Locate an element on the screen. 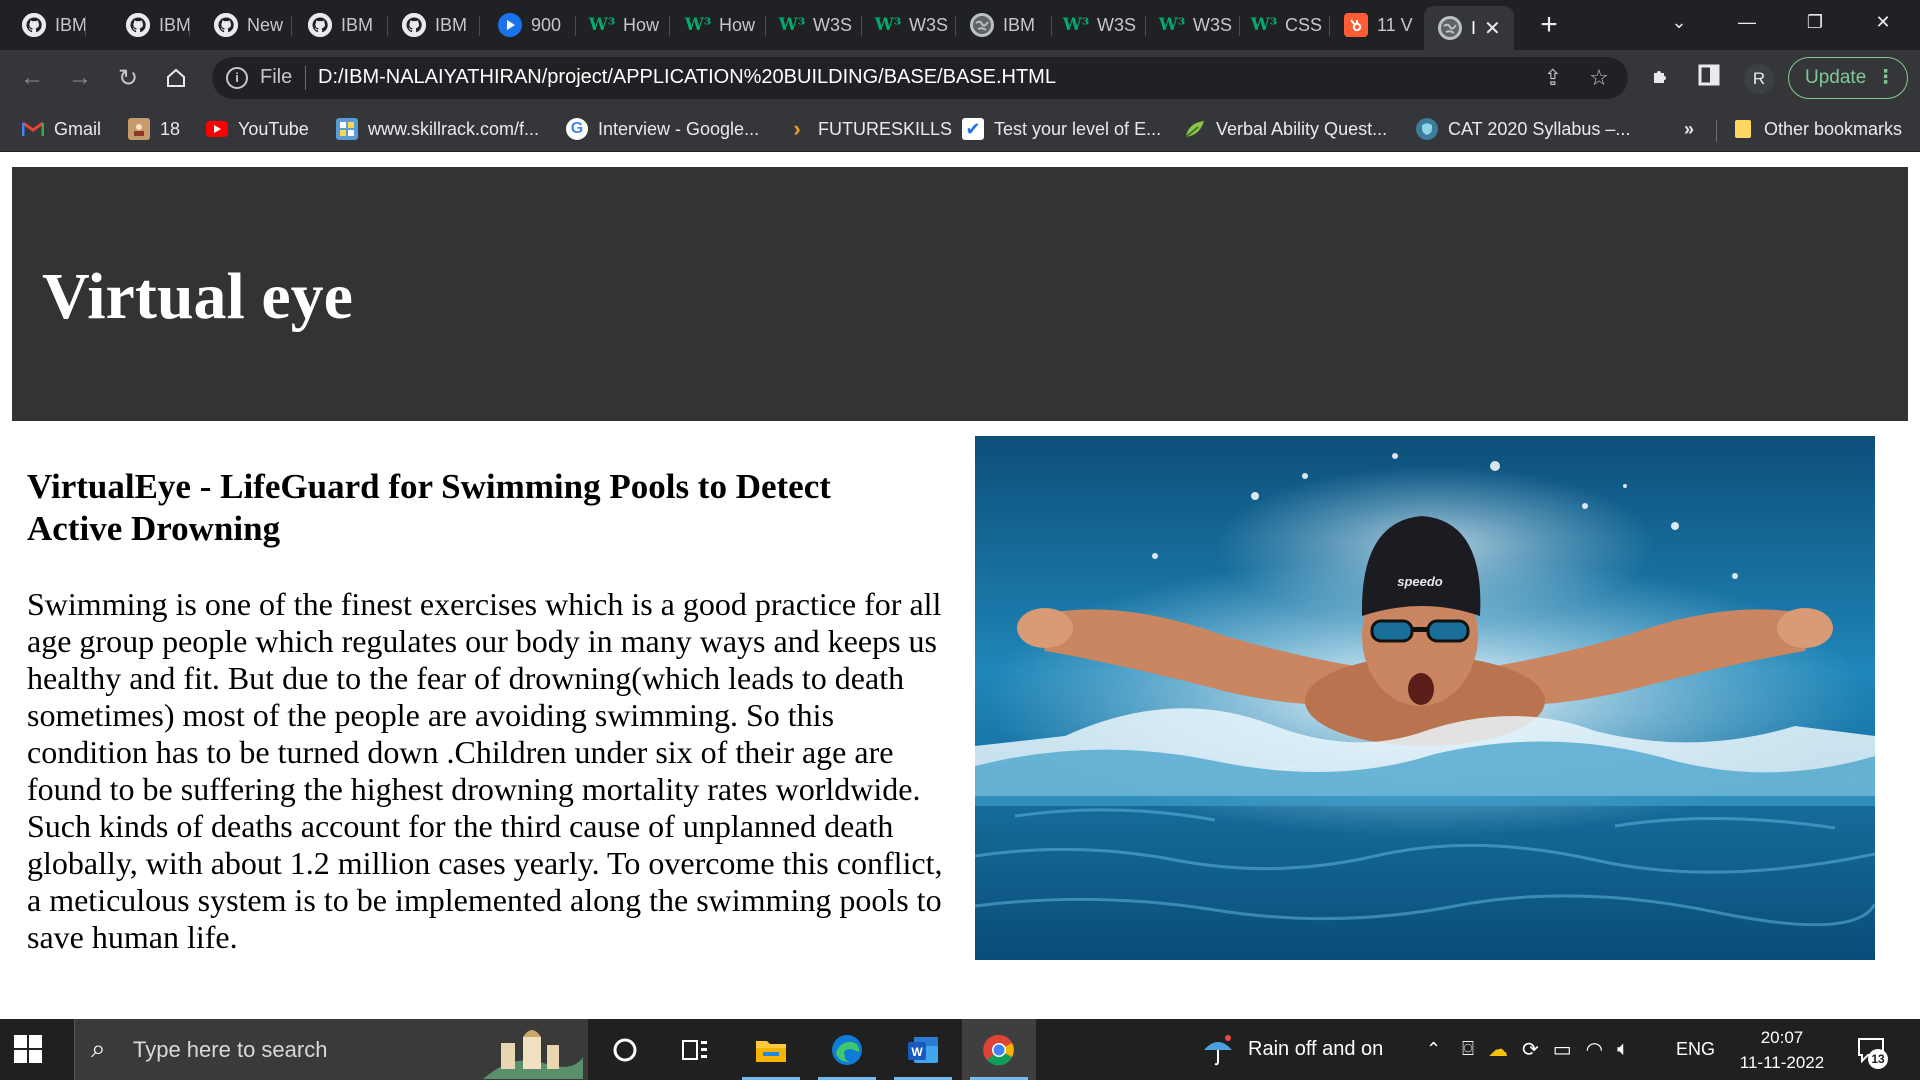 The height and width of the screenshot is (1080, 1920). show-hidden-icons: ⌃ is located at coordinates (1433, 1049).